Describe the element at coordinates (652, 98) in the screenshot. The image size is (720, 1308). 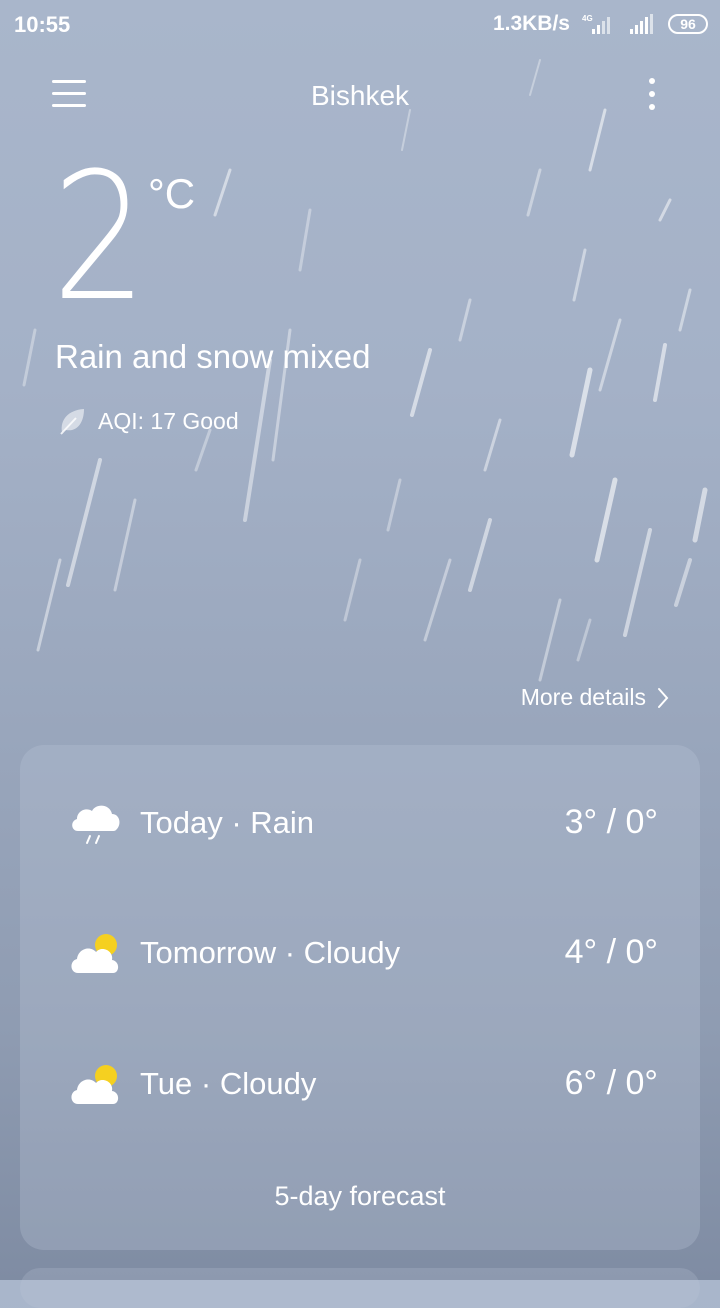
I see `more-options-button` at that location.